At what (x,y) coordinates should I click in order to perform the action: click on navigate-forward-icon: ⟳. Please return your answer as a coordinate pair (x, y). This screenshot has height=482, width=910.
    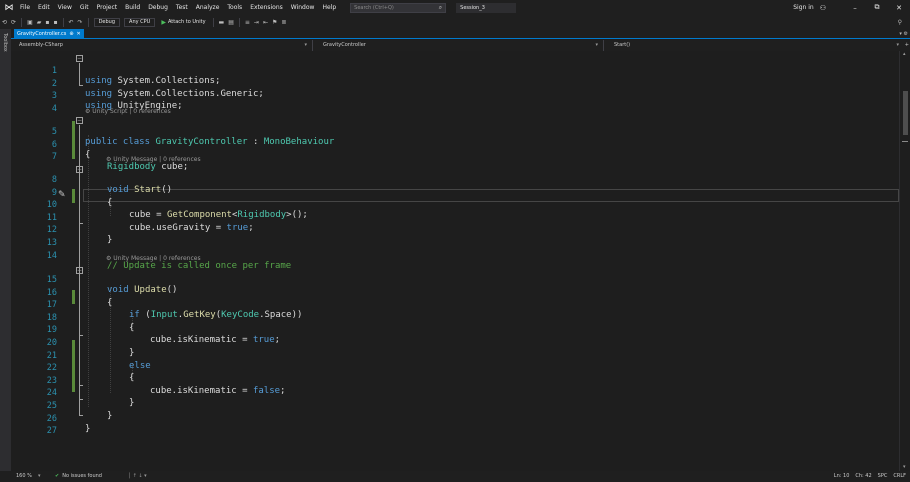
    Looking at the image, I should click on (13, 22).